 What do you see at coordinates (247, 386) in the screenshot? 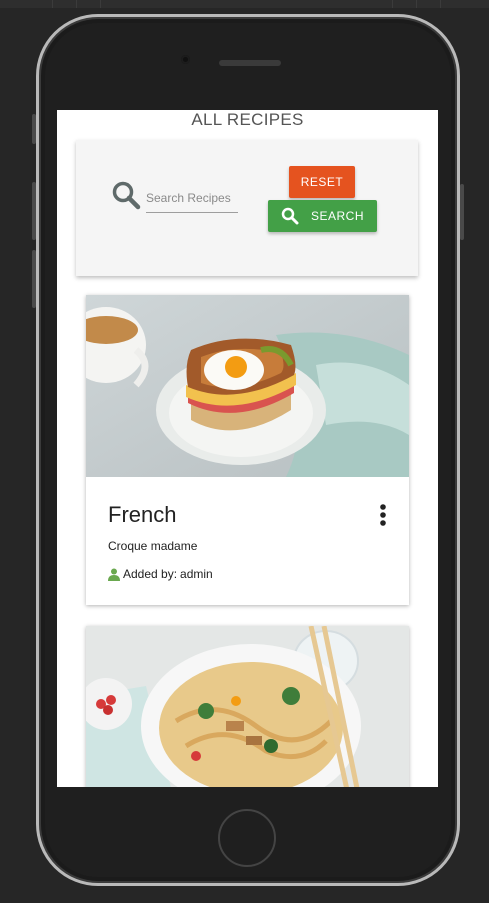
I see `croque-madame-photo` at bounding box center [247, 386].